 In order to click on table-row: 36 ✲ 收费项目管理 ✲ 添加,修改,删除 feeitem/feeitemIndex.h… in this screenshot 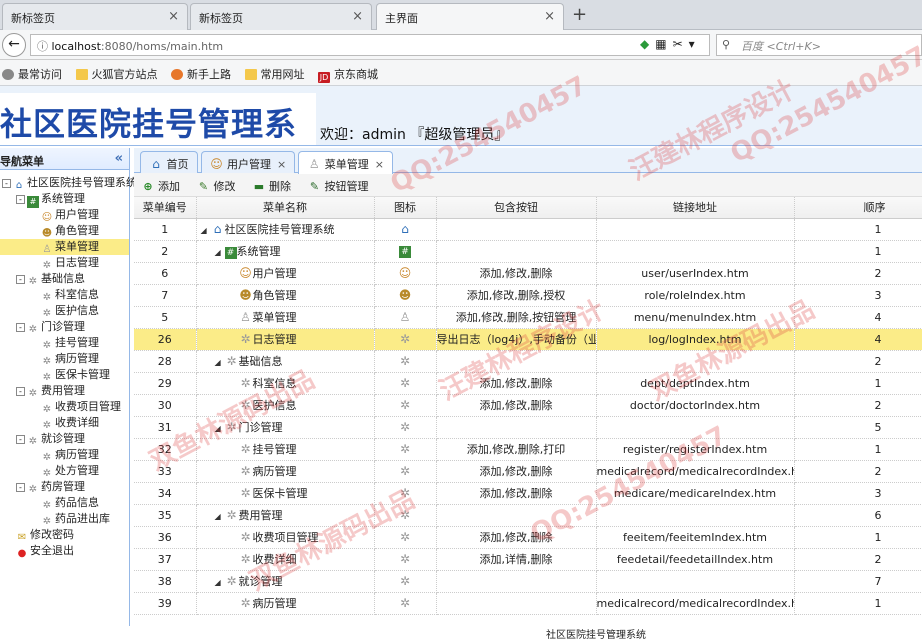, I will do `click(528, 537)`.